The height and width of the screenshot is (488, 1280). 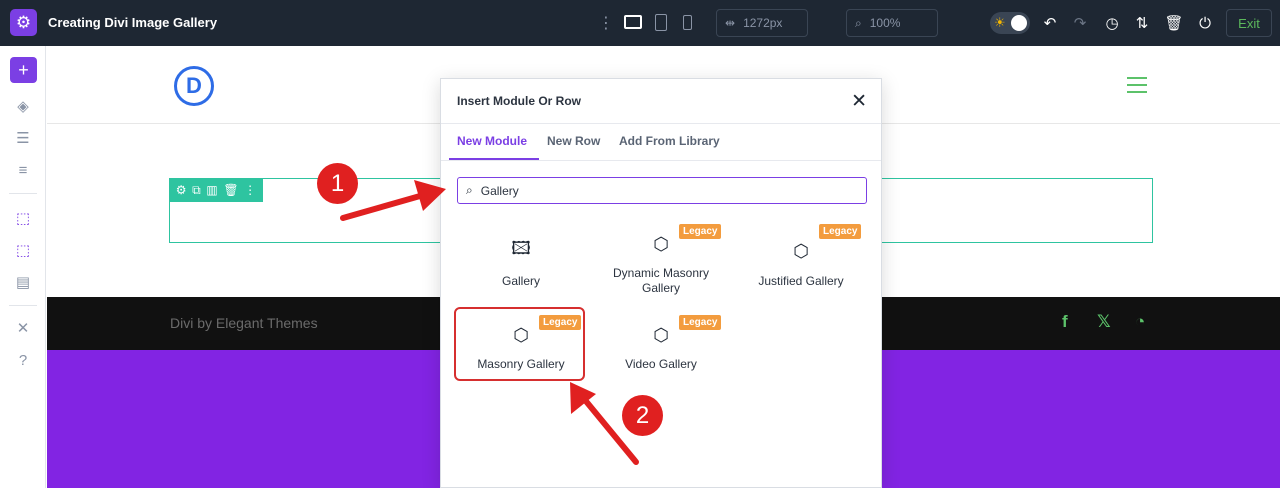 I want to click on image-icon: 🖾, so click(x=521, y=248).